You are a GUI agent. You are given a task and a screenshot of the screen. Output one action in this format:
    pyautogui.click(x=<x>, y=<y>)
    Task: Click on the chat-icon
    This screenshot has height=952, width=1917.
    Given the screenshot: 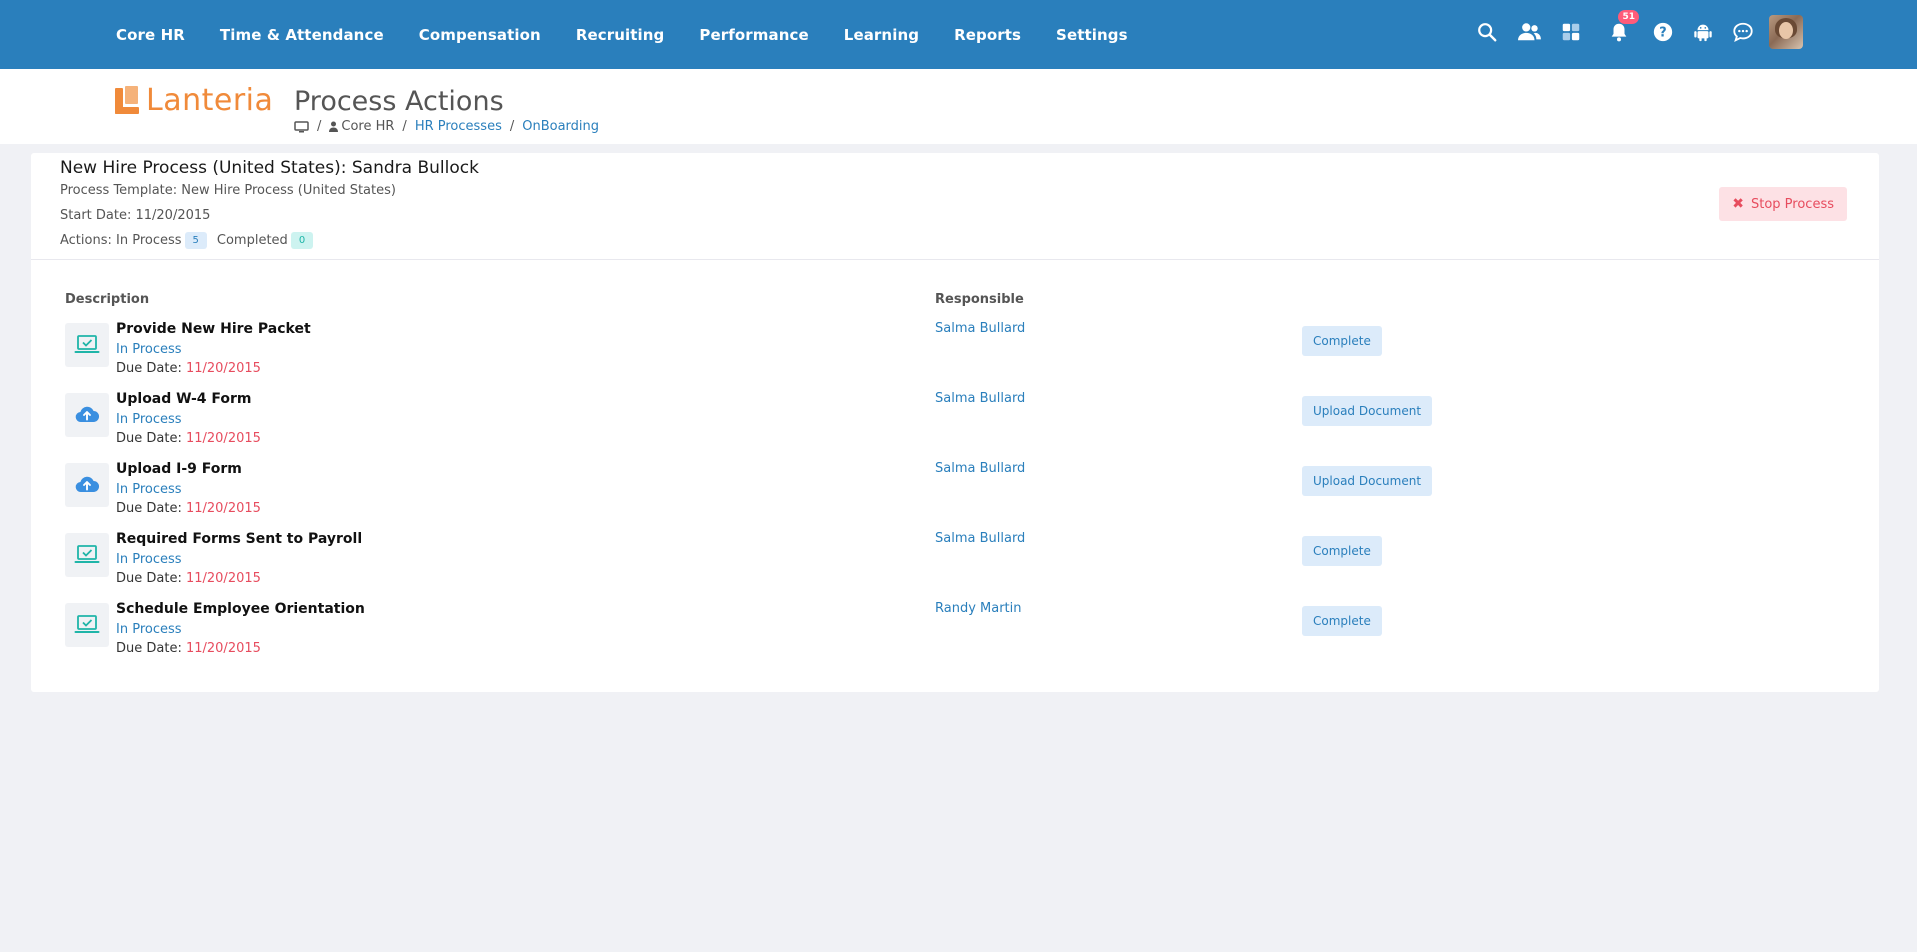 What is the action you would take?
    pyautogui.click(x=1743, y=32)
    